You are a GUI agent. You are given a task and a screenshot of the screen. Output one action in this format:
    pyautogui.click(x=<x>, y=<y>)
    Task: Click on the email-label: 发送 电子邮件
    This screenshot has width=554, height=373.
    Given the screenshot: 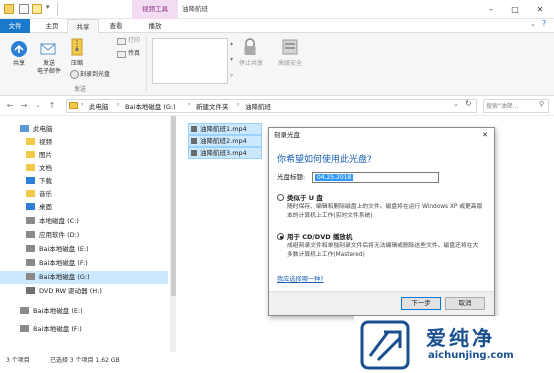 What is the action you would take?
    pyautogui.click(x=48, y=67)
    